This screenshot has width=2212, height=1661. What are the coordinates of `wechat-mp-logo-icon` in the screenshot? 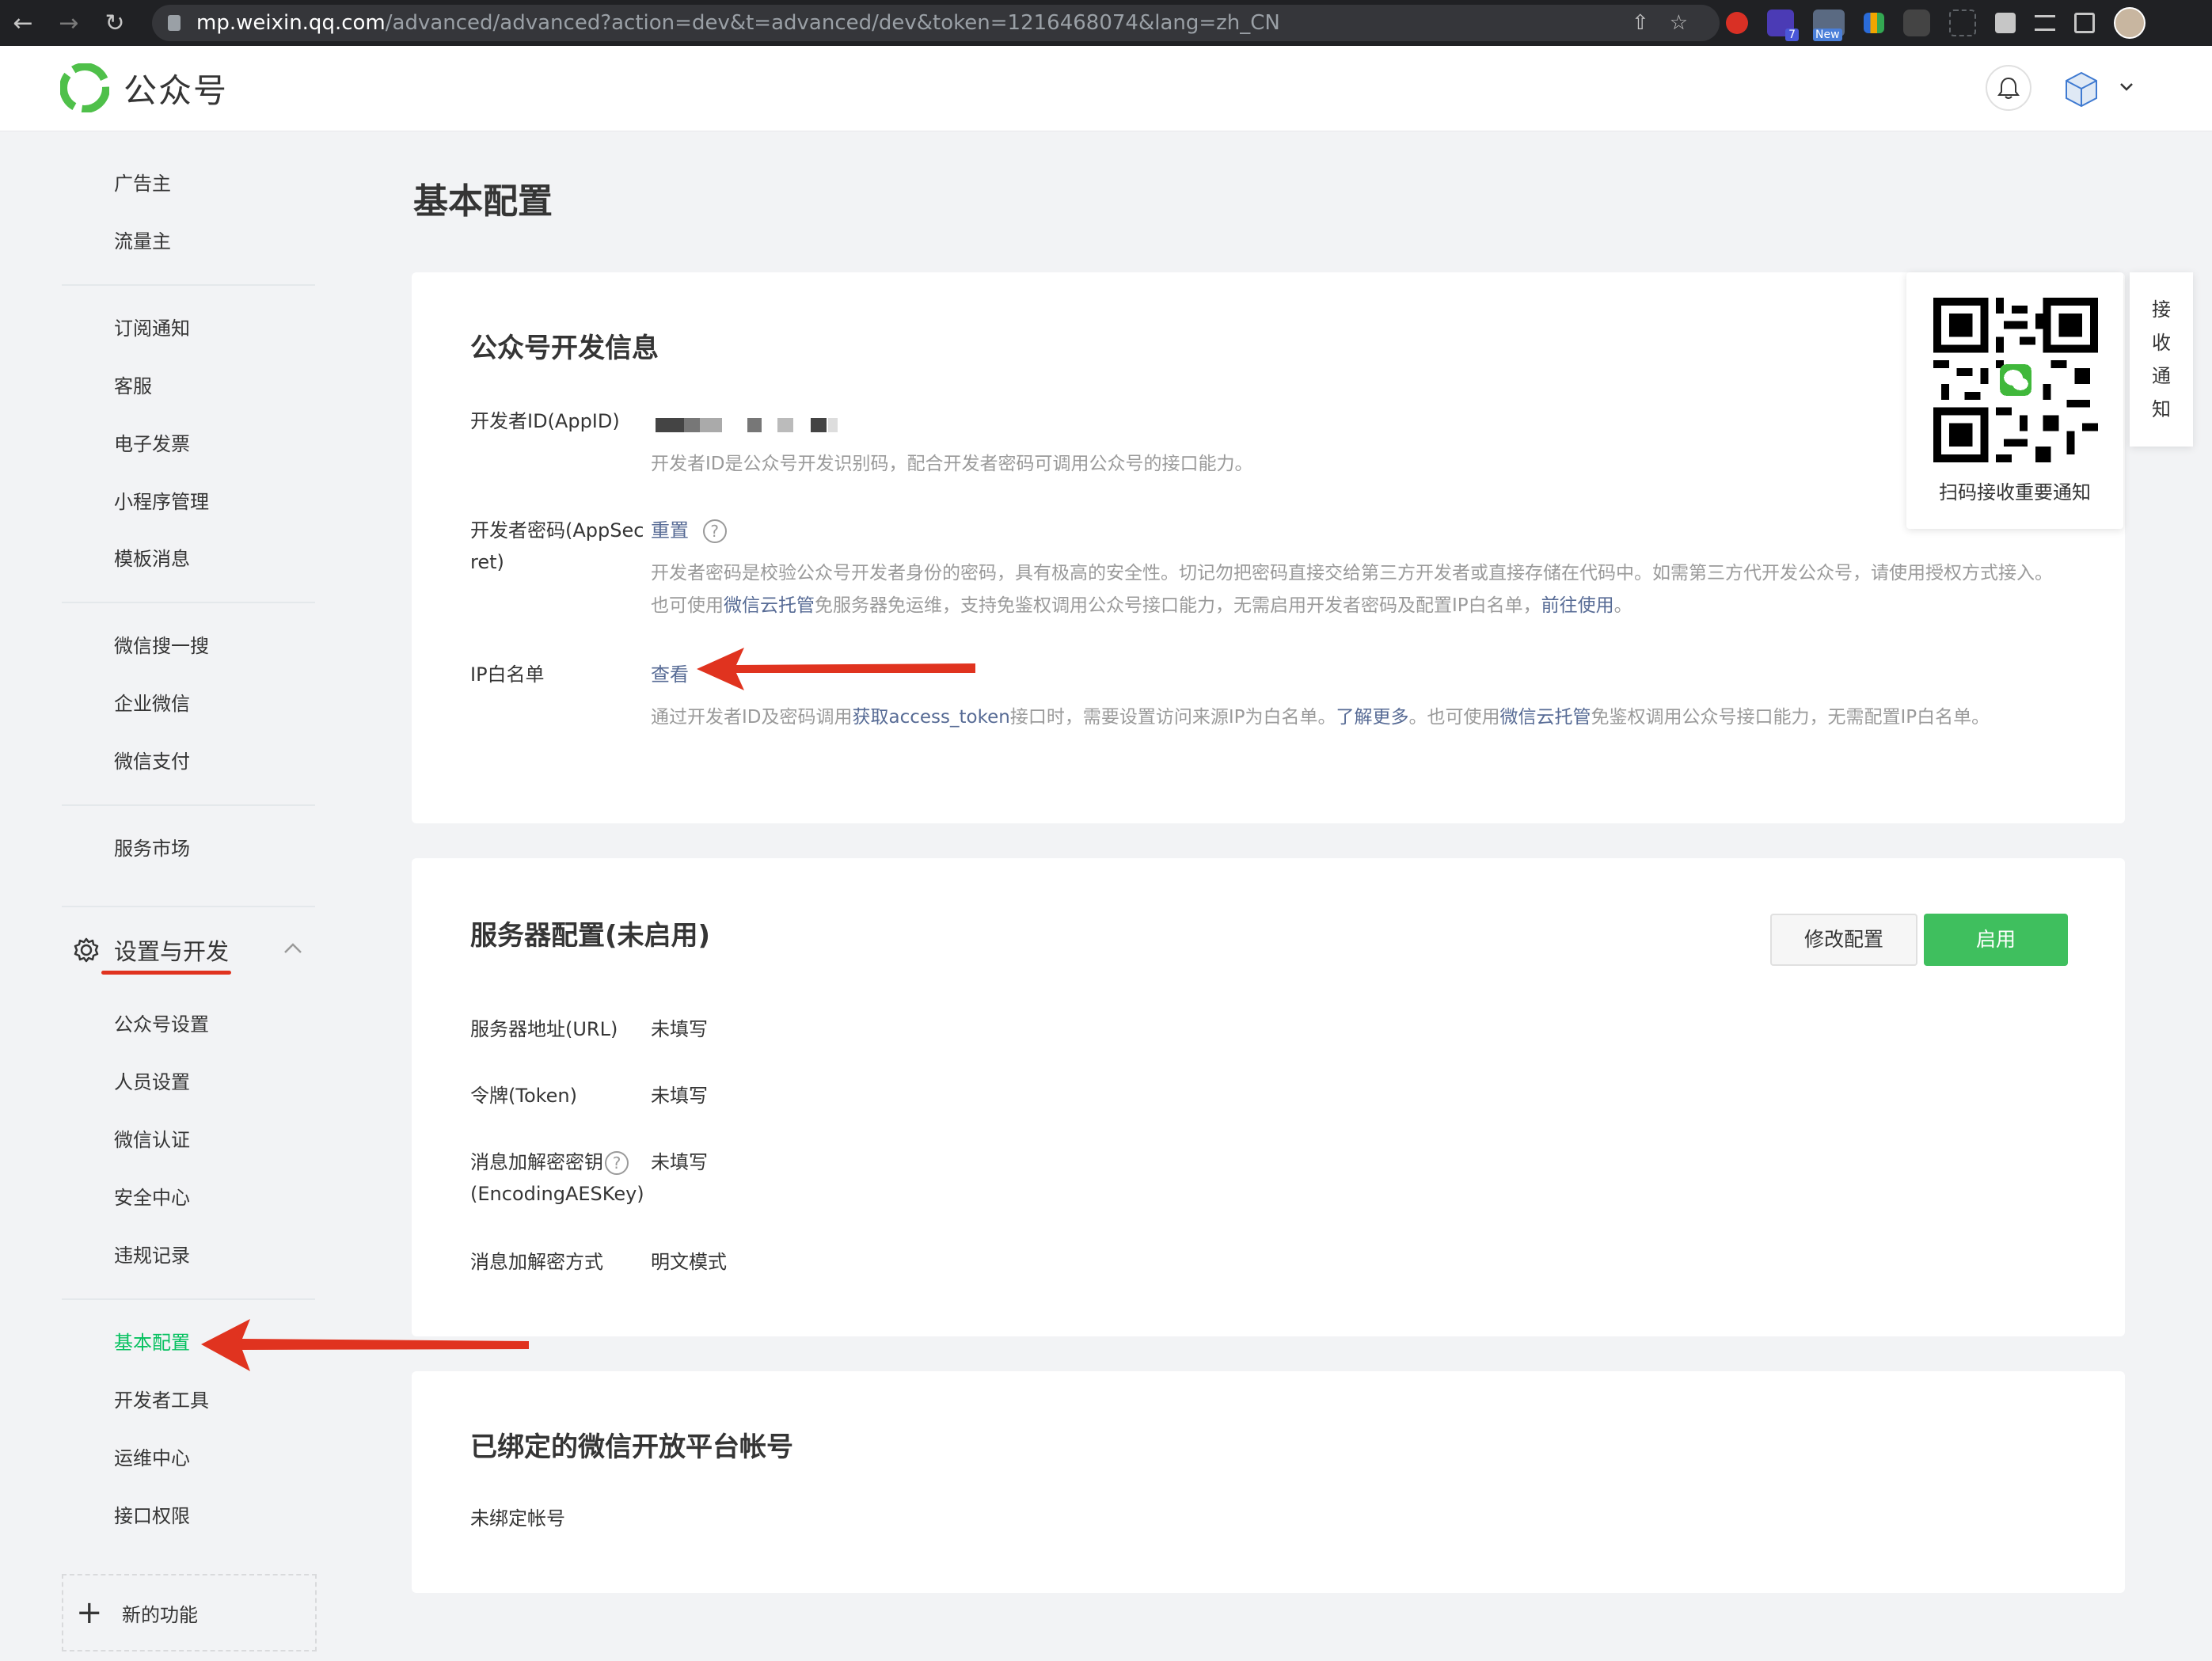 It's located at (84, 87).